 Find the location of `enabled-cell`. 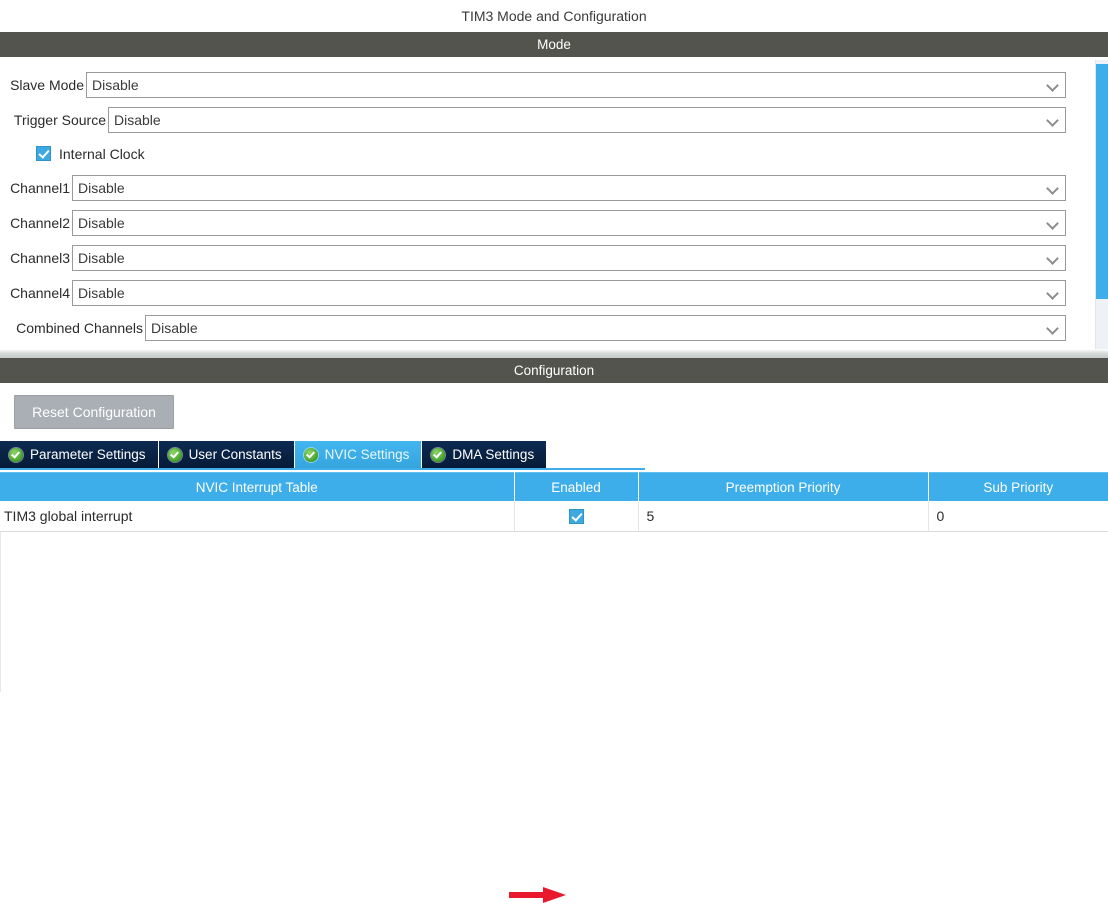

enabled-cell is located at coordinates (576, 516).